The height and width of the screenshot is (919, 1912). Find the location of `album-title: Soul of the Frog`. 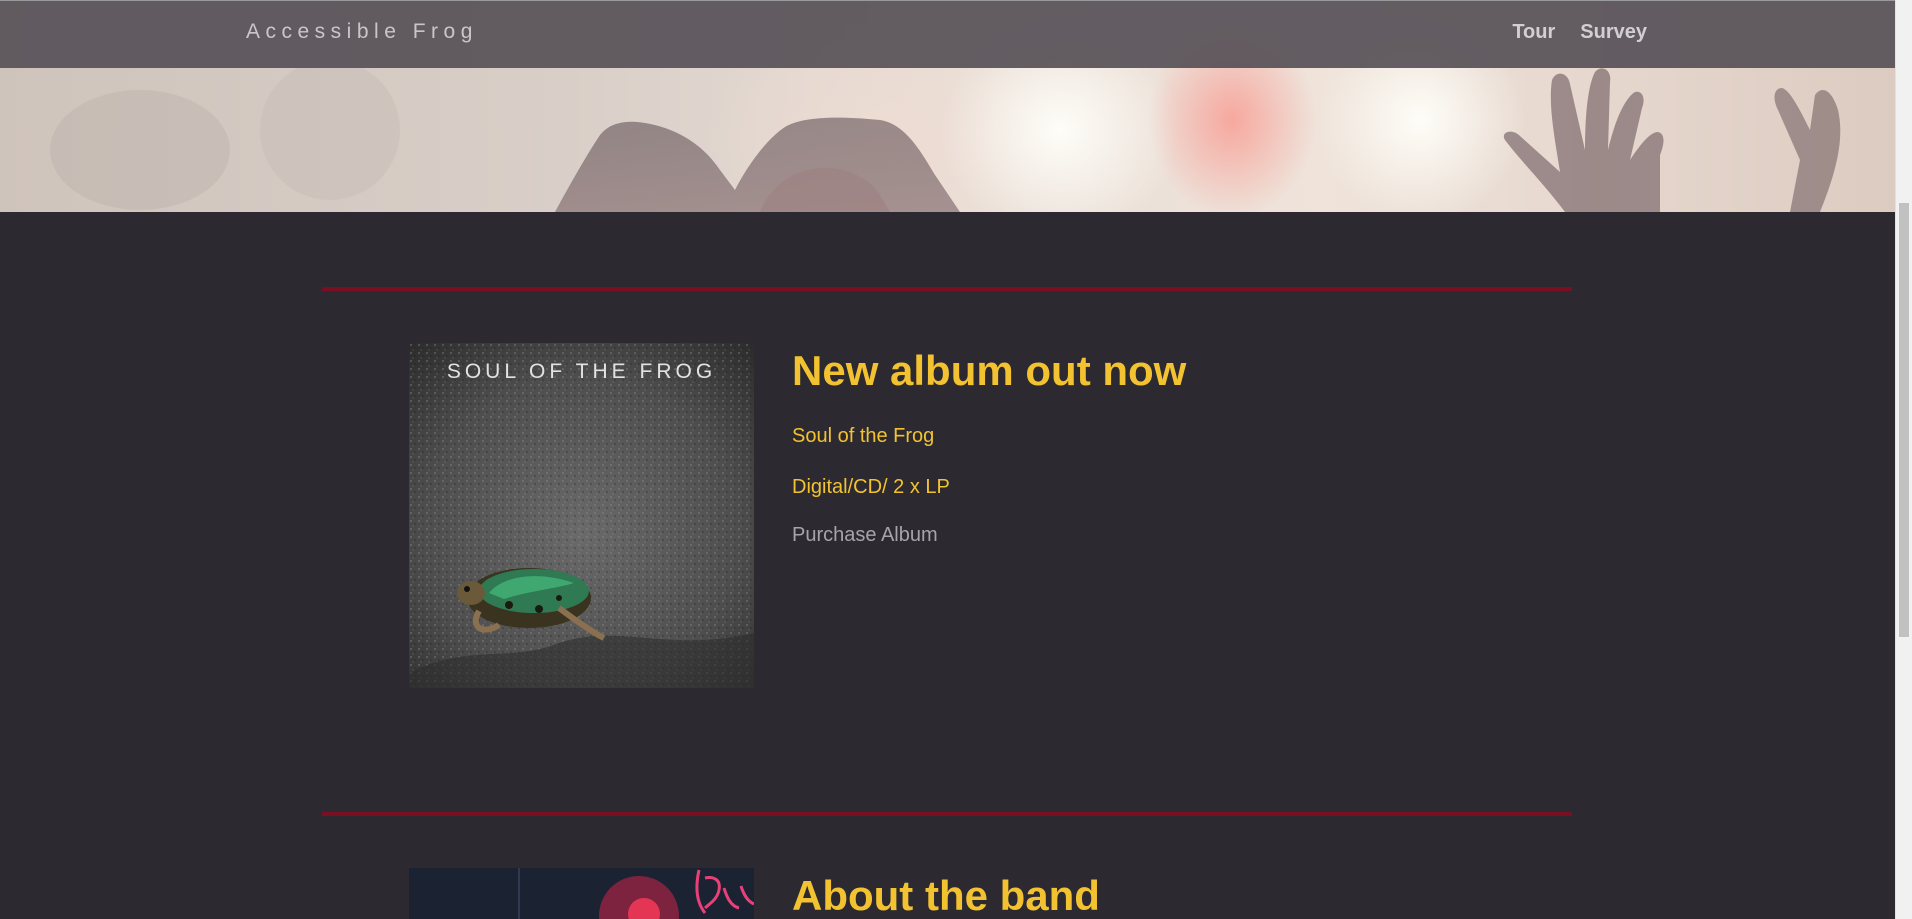

album-title: Soul of the Frog is located at coordinates (863, 436).